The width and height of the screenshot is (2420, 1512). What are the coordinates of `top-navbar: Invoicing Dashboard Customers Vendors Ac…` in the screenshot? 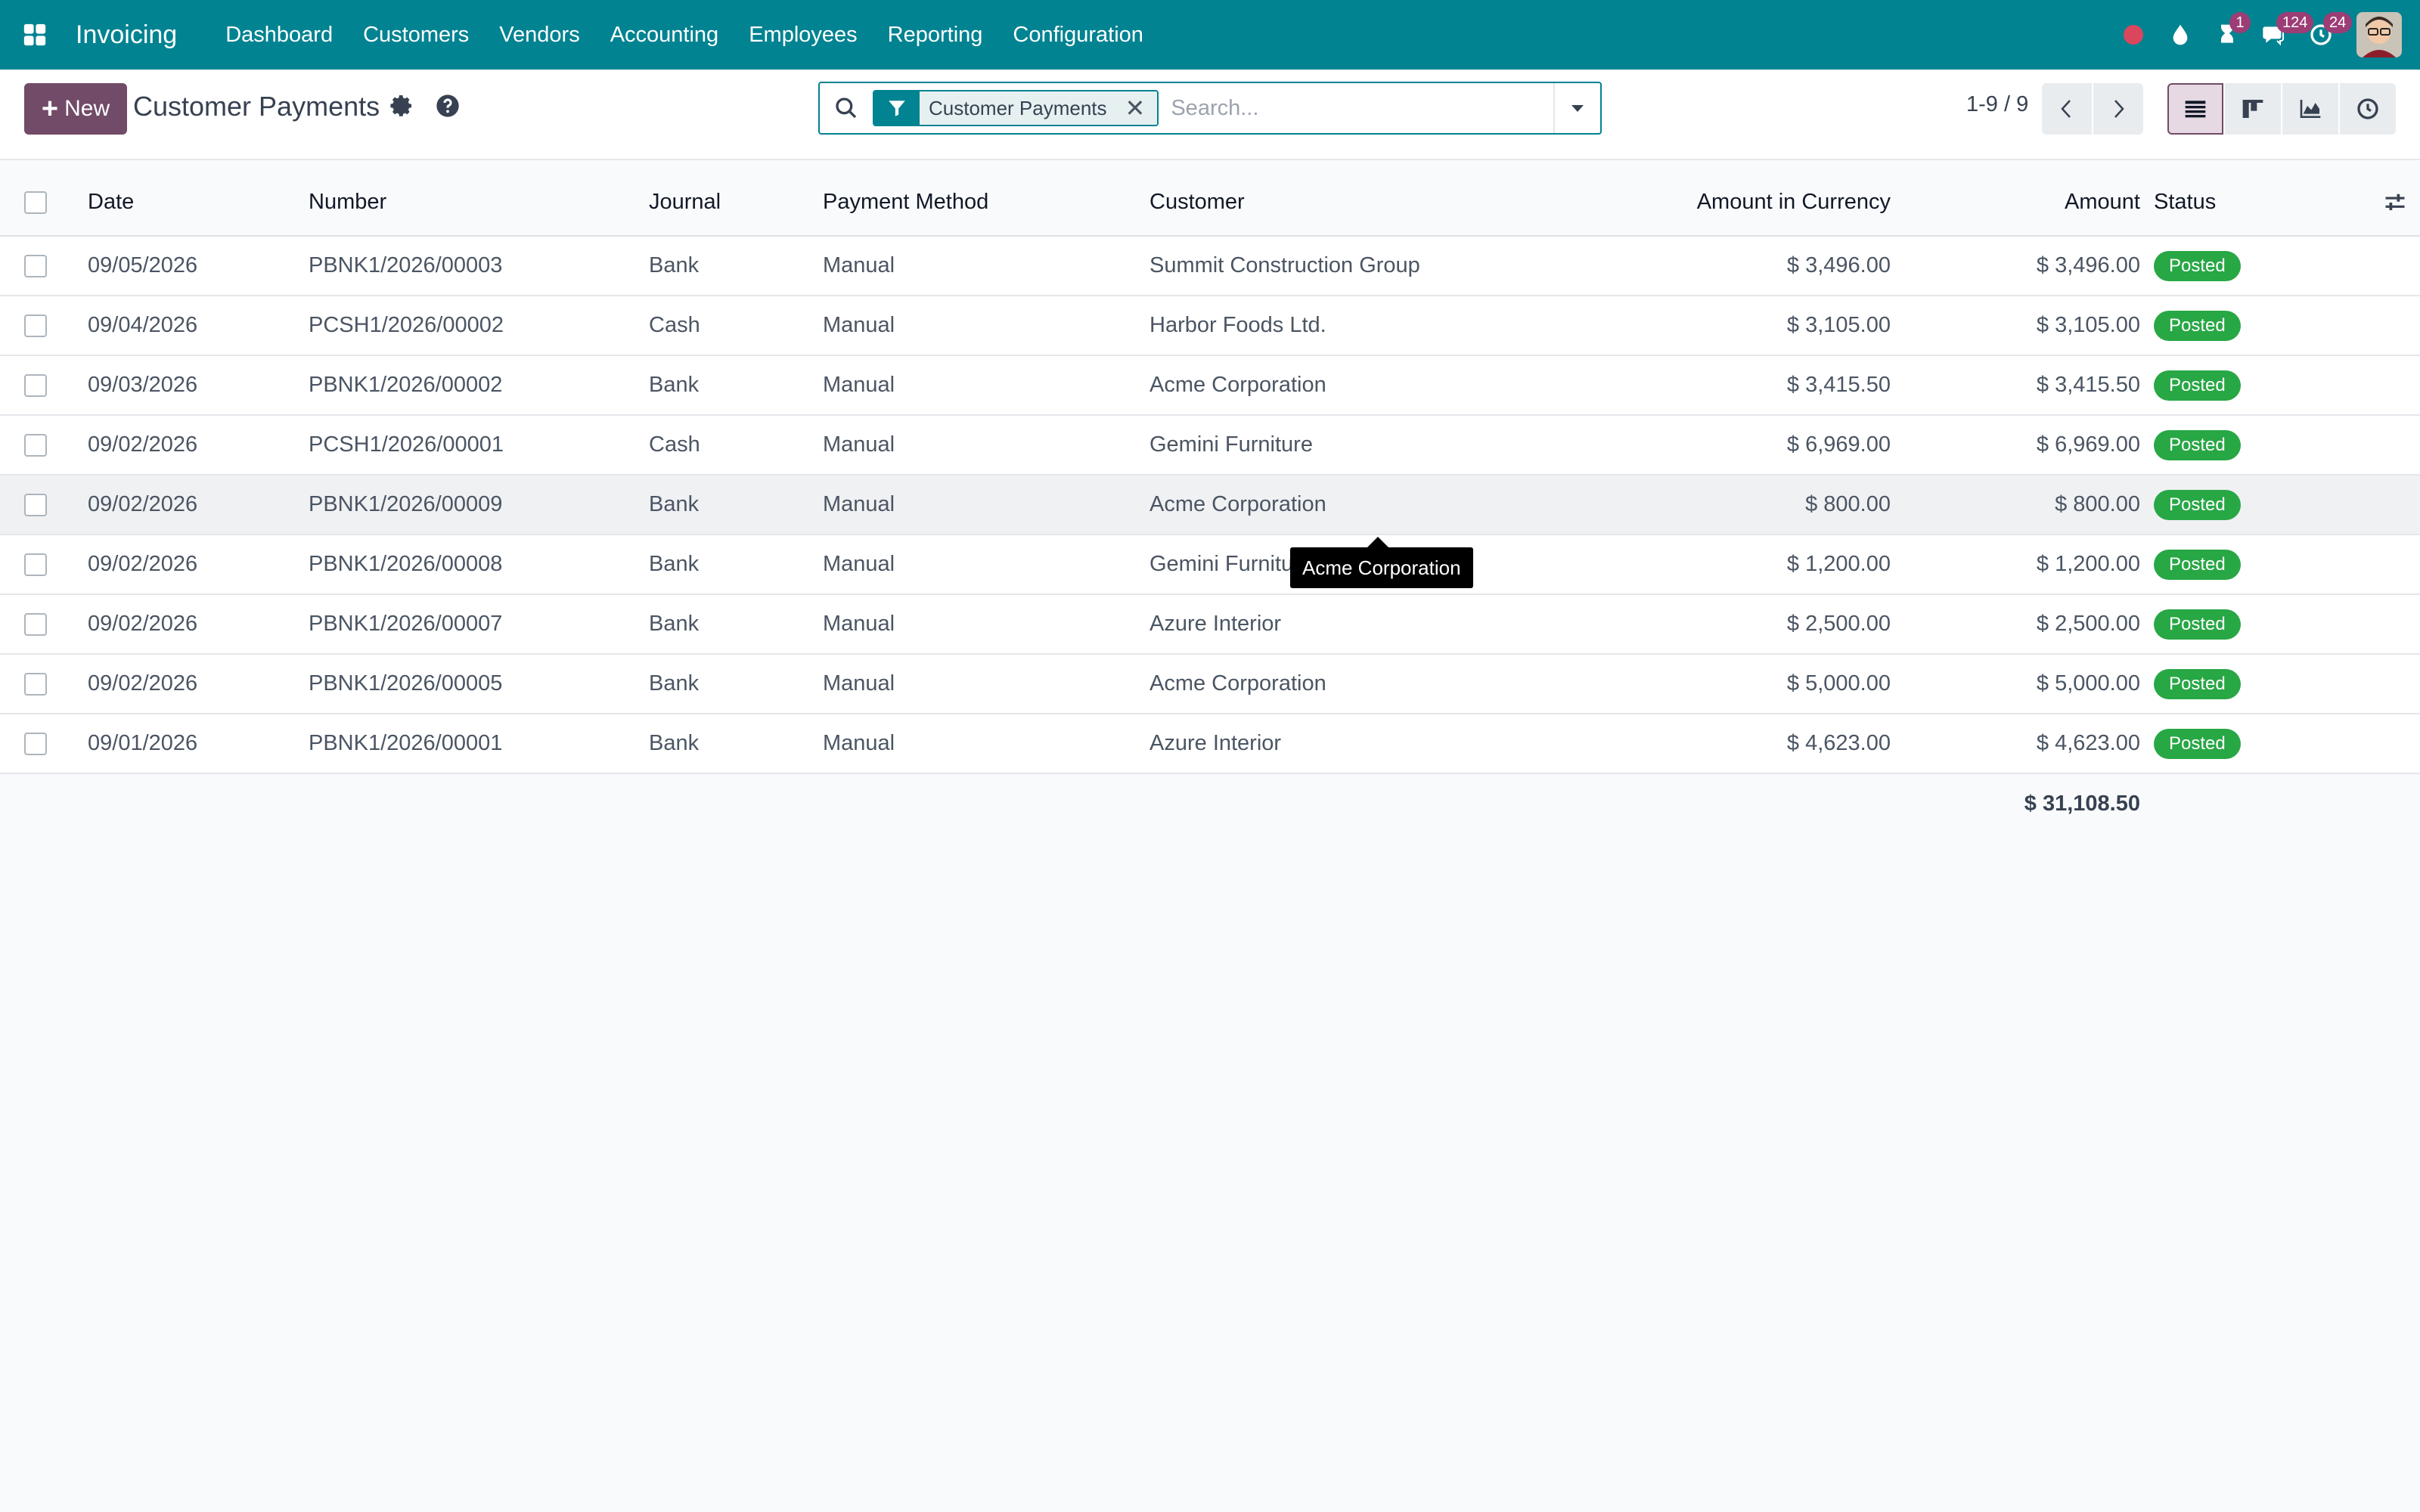 It's located at (1210, 35).